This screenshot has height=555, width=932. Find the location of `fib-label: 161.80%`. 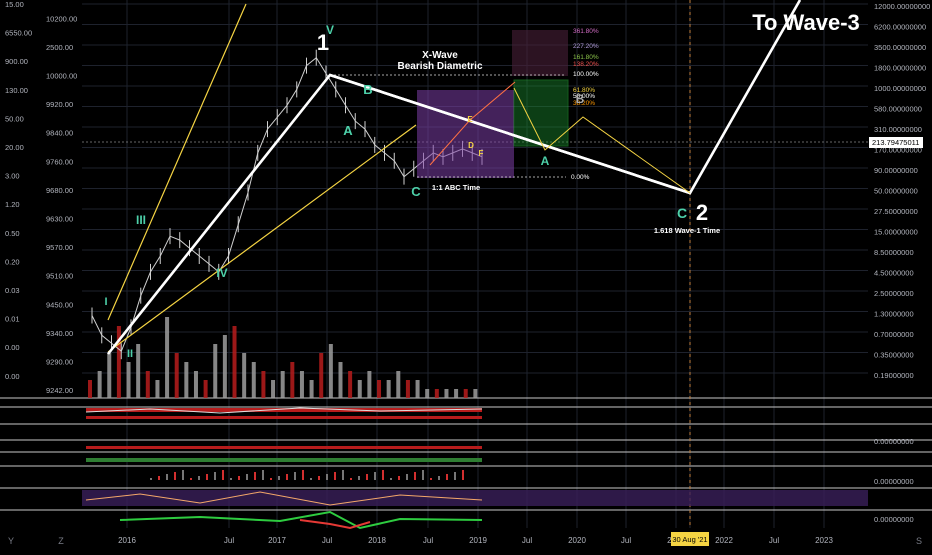

fib-label: 161.80% is located at coordinates (586, 57).